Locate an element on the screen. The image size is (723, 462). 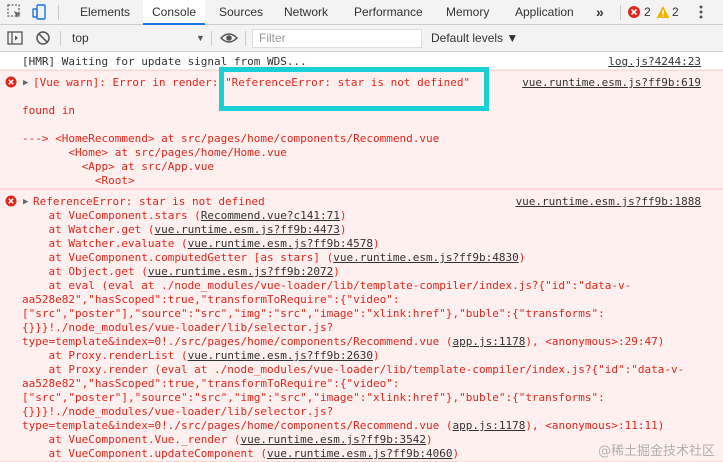
log-levels-dropdown: Default levels ▼ is located at coordinates (474, 38).